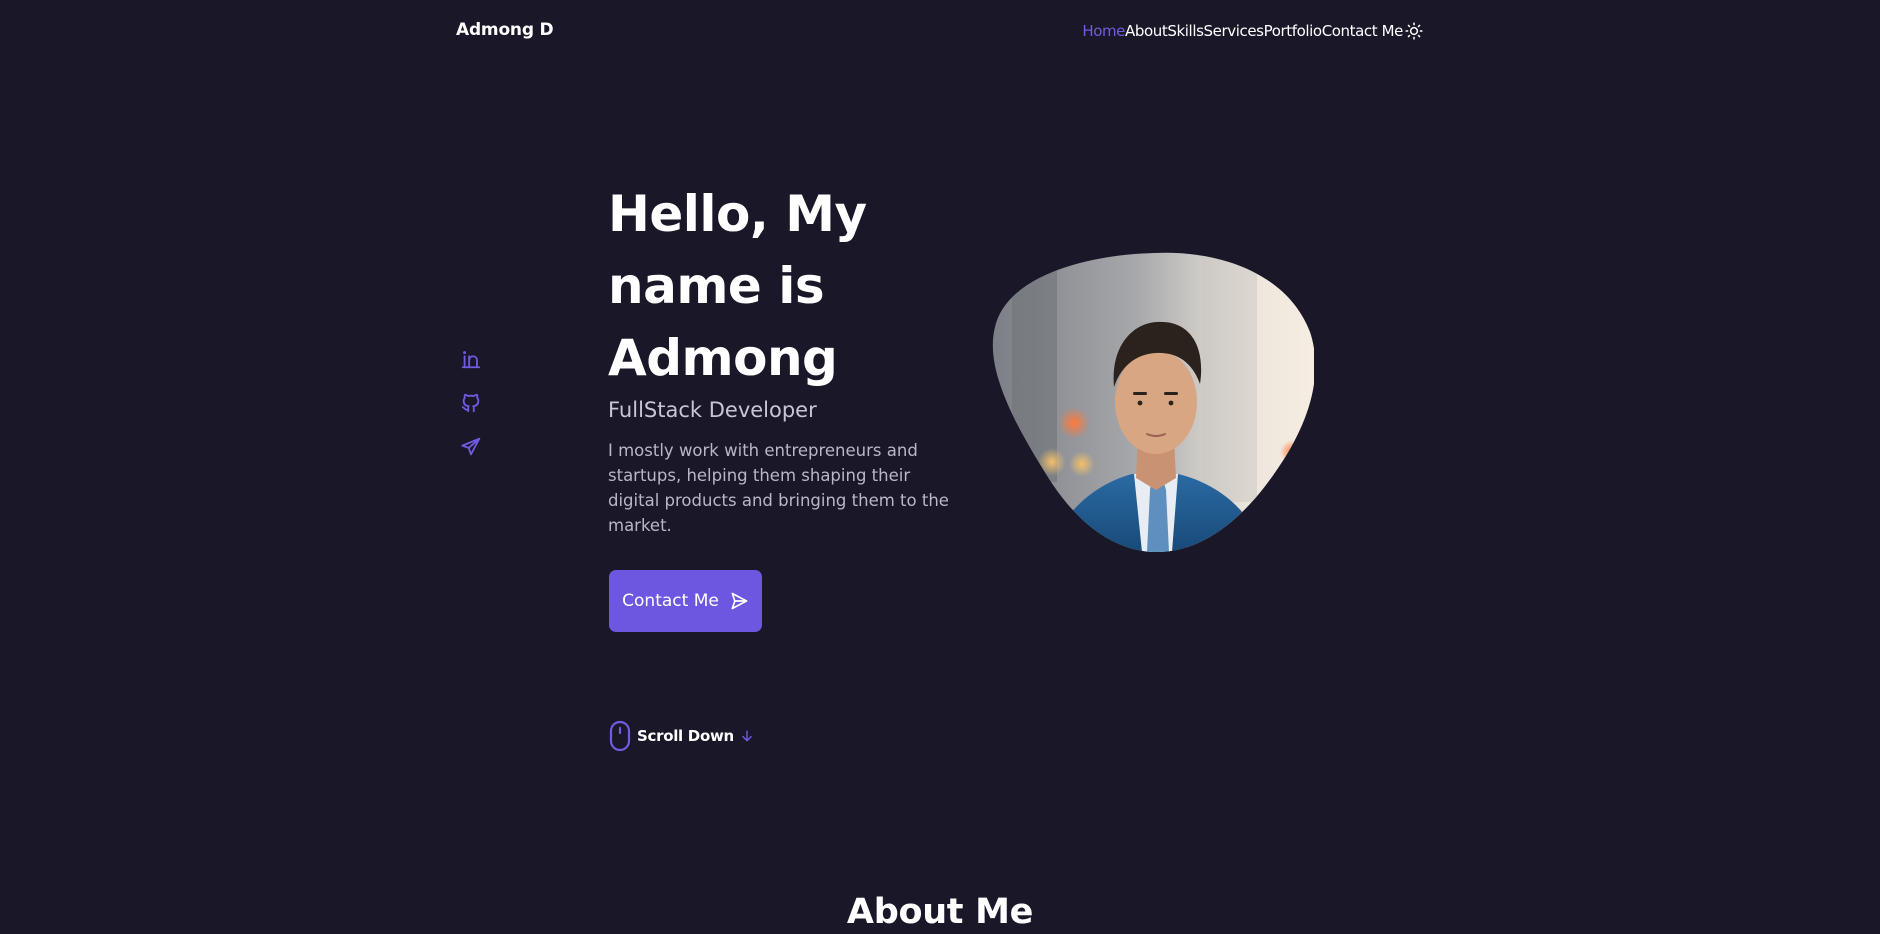 Image resolution: width=1880 pixels, height=934 pixels. I want to click on profile-avatar, so click(1153, 402).